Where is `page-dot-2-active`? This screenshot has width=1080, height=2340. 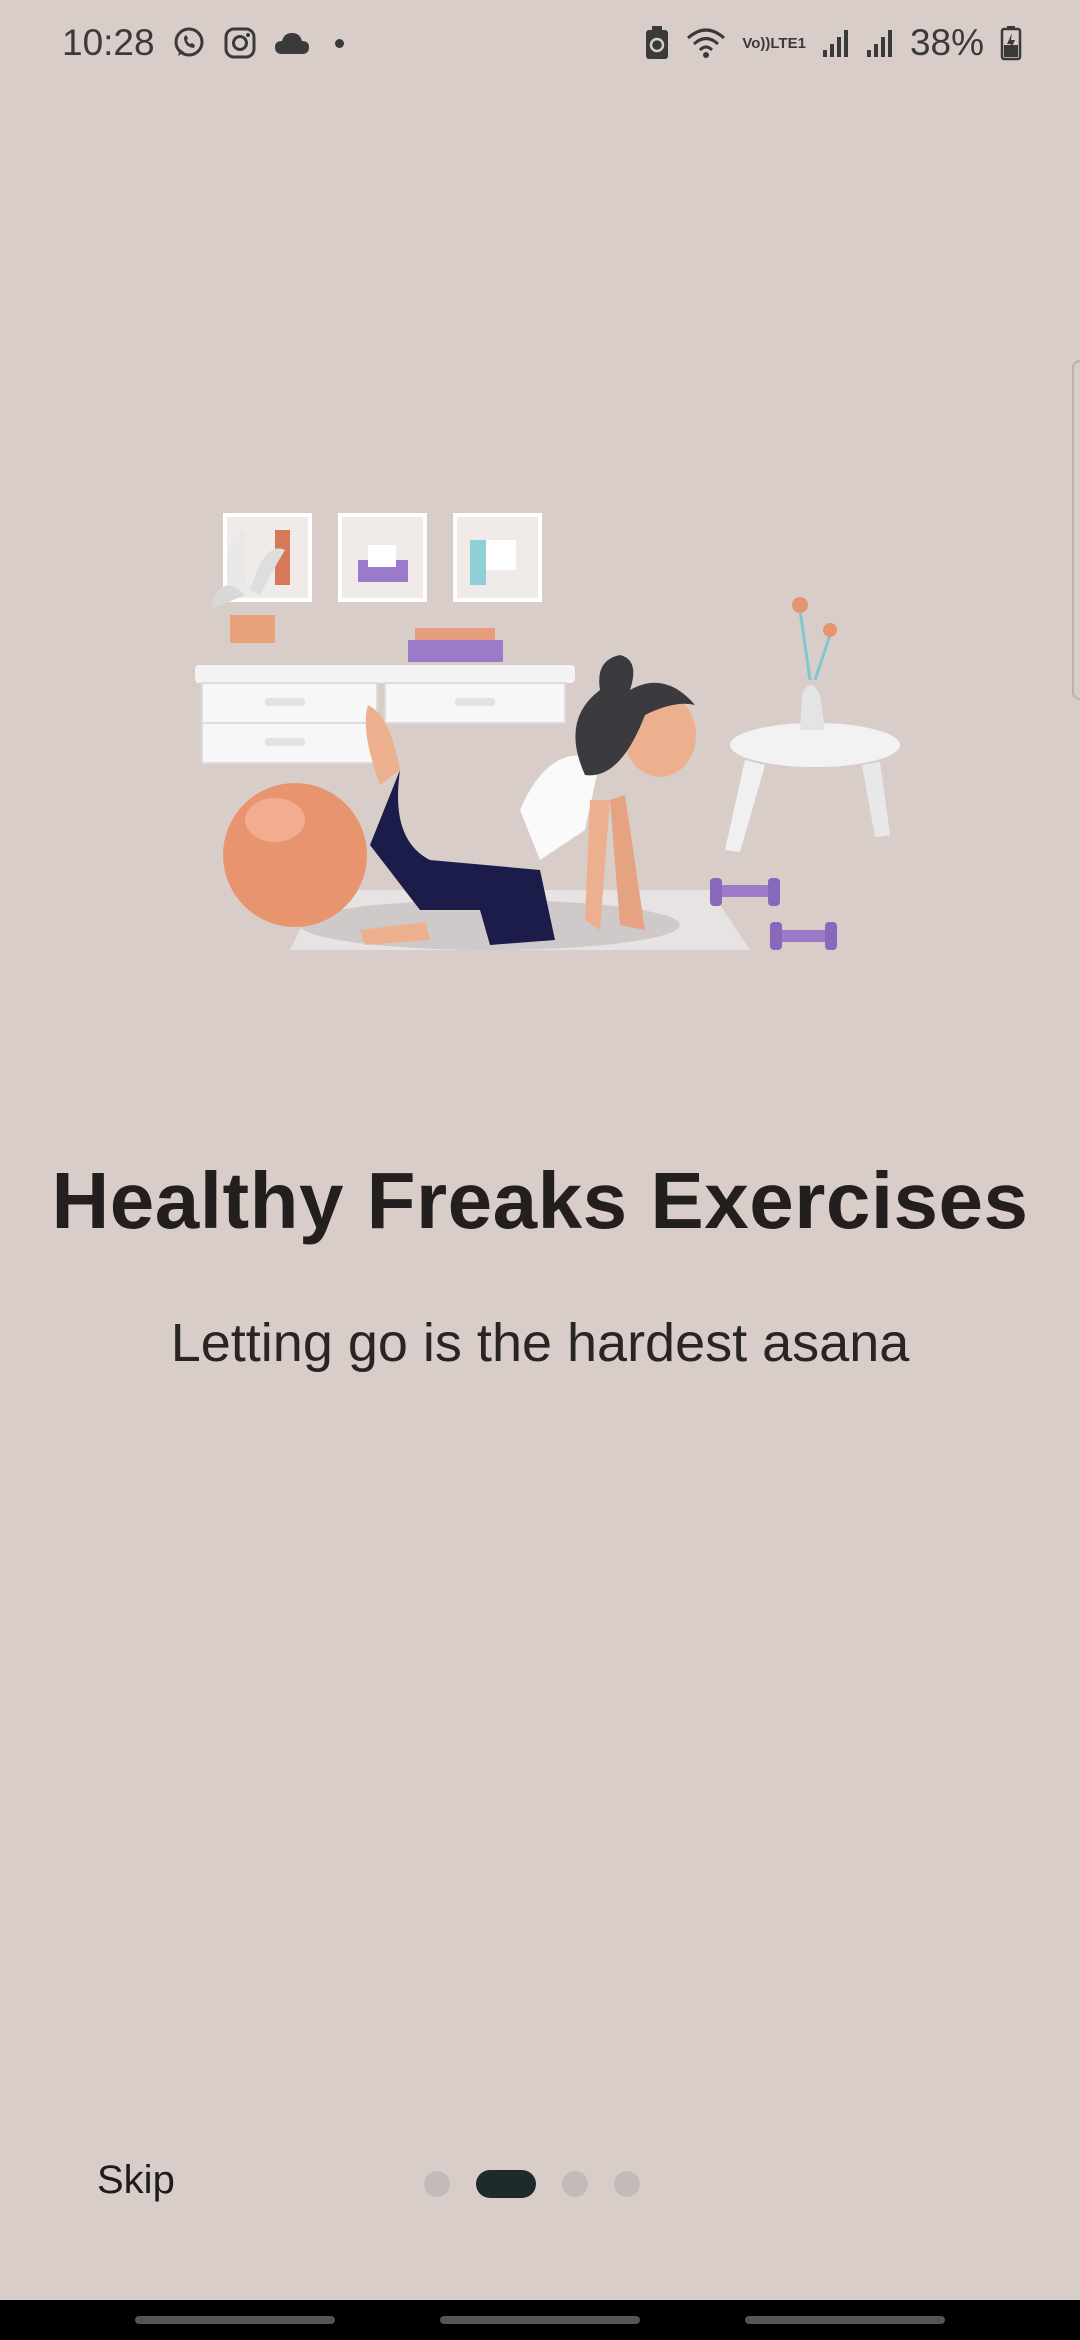 page-dot-2-active is located at coordinates (506, 2184).